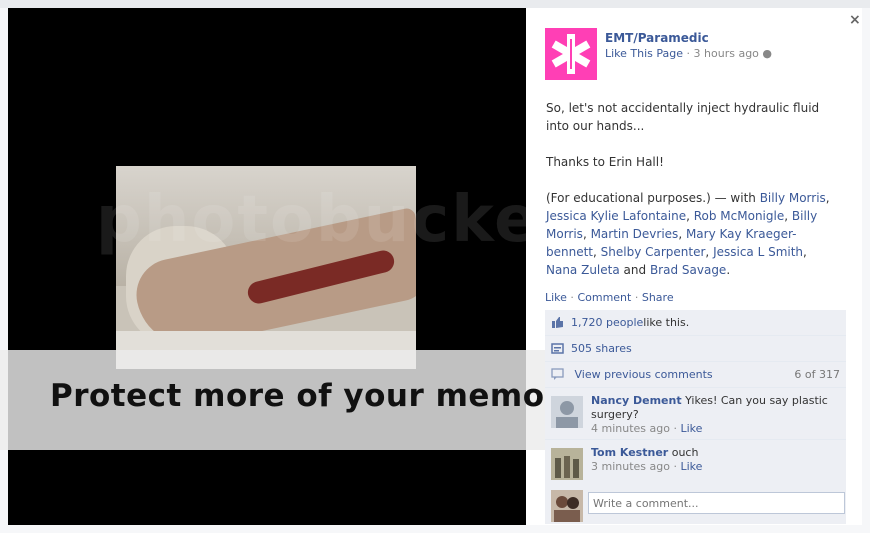  I want to click on view-previous-row: View previous comments 6 of 317, so click(695, 375).